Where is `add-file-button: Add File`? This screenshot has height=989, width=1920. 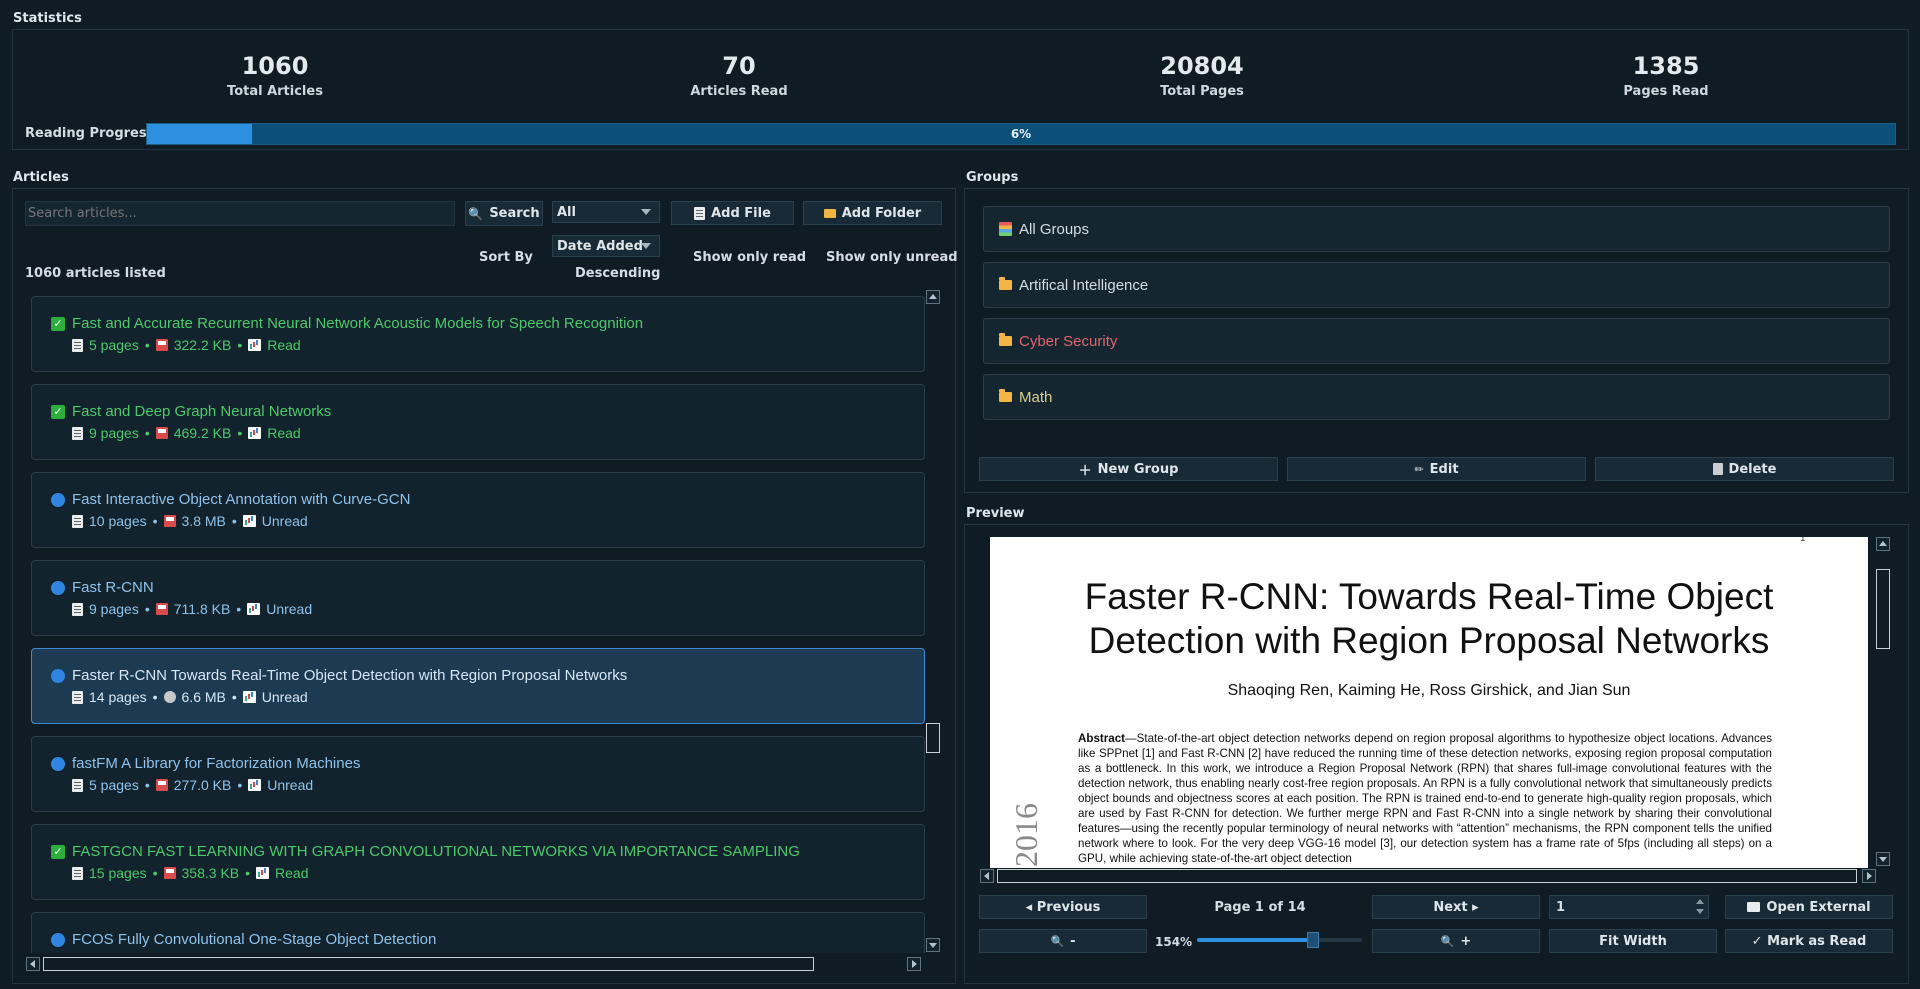 add-file-button: Add File is located at coordinates (732, 213).